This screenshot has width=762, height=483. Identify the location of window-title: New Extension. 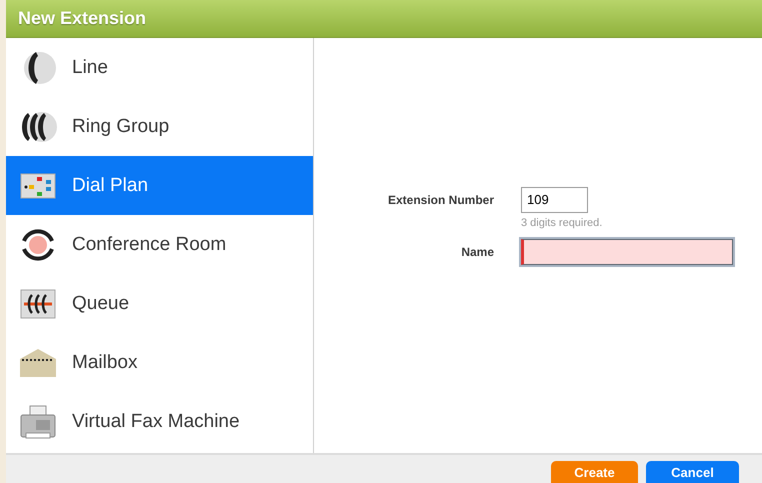
(82, 18).